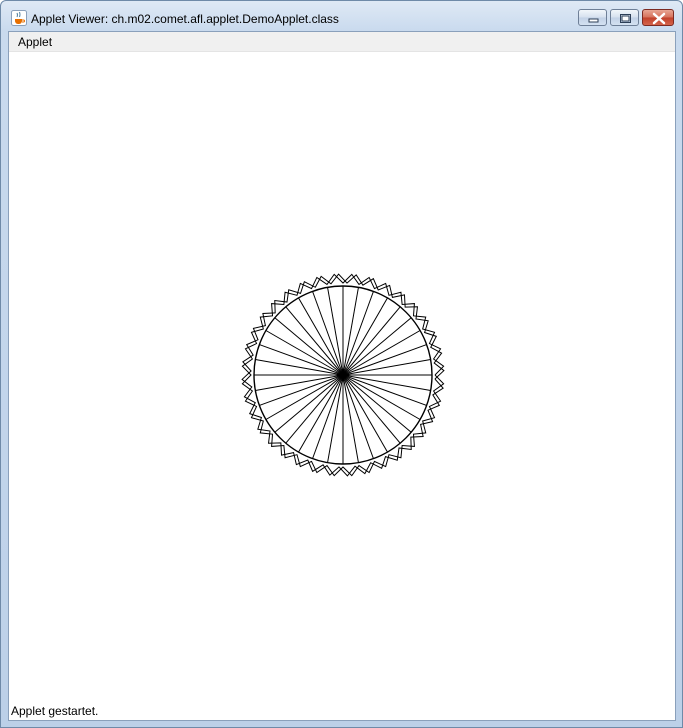 This screenshot has width=683, height=728. I want to click on maximize-icon, so click(625, 18).